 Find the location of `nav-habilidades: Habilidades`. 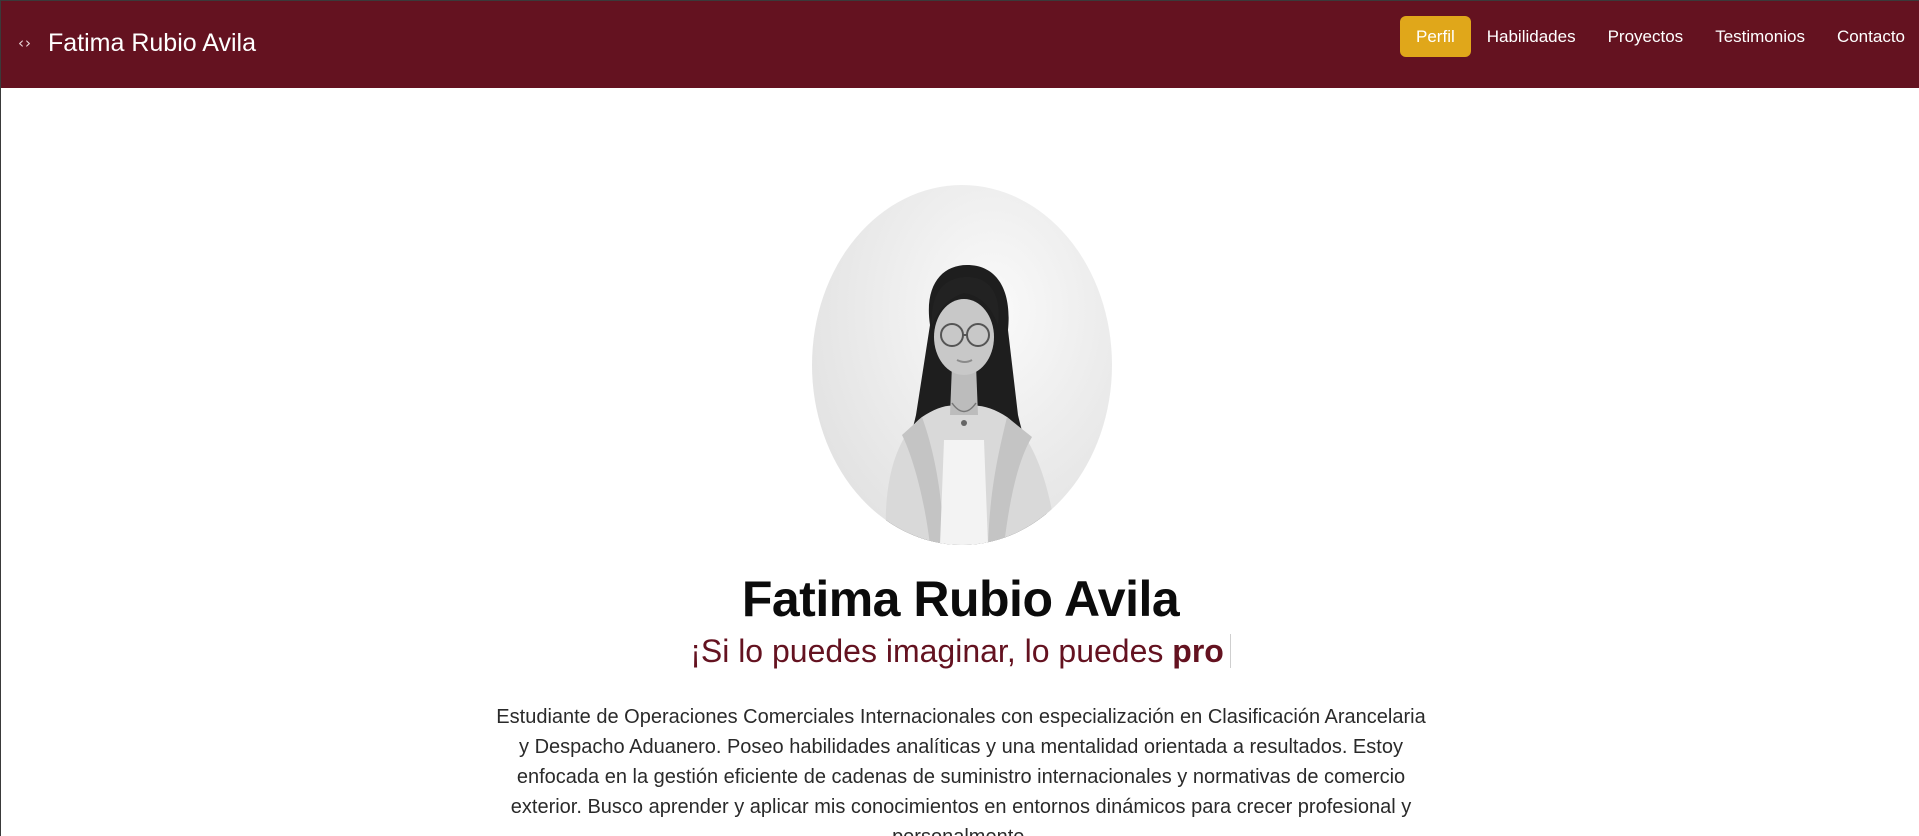

nav-habilidades: Habilidades is located at coordinates (1531, 36).